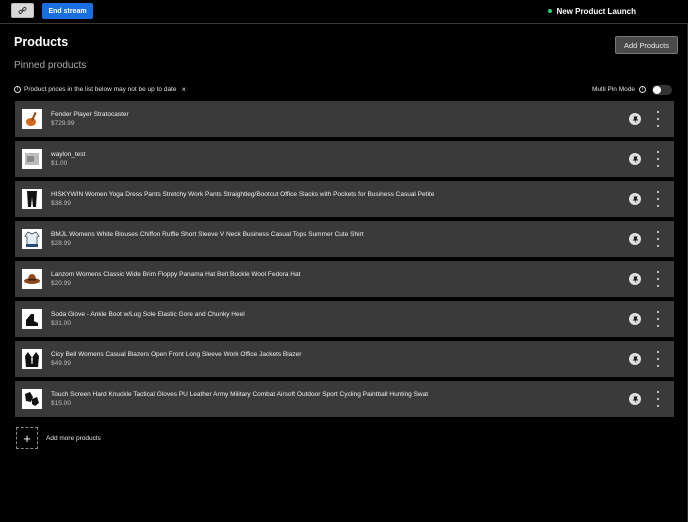 This screenshot has width=688, height=522. Describe the element at coordinates (61, 243) in the screenshot. I see `product-price: $28.99` at that location.